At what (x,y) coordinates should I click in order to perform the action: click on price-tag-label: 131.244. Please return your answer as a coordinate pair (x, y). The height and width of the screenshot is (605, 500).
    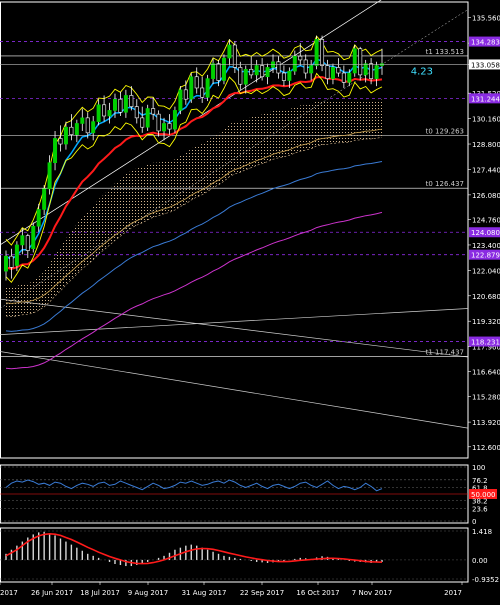
    Looking at the image, I should click on (485, 99).